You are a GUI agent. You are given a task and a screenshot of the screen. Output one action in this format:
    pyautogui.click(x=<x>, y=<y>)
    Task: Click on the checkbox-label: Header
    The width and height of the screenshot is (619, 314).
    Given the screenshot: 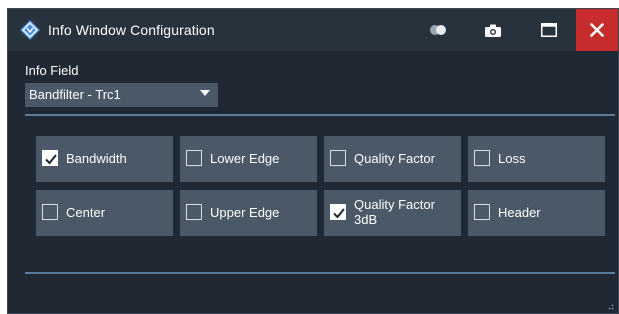 What is the action you would take?
    pyautogui.click(x=519, y=212)
    